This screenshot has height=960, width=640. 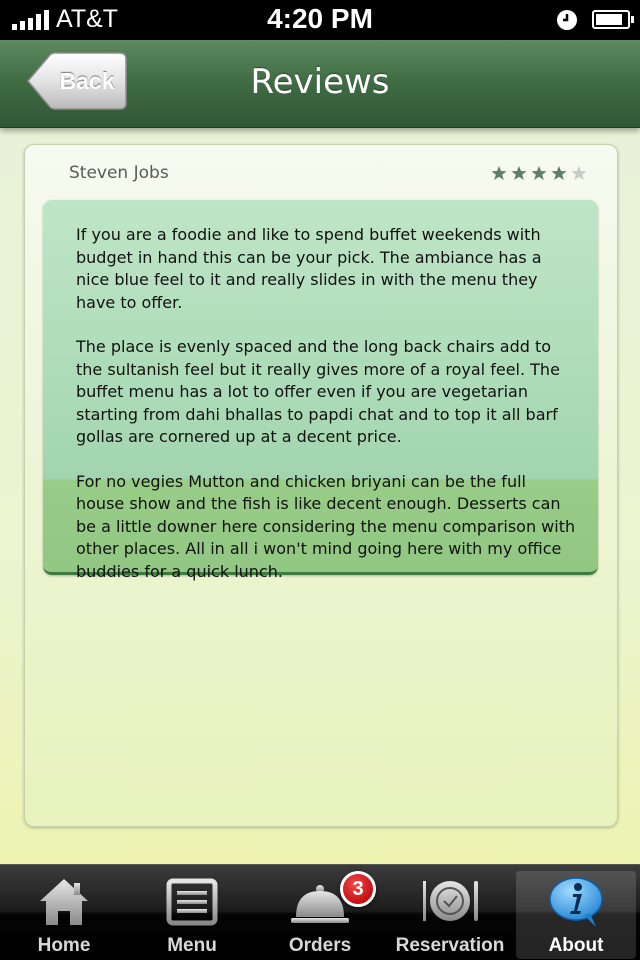 I want to click on menu-list-icon, so click(x=192, y=902).